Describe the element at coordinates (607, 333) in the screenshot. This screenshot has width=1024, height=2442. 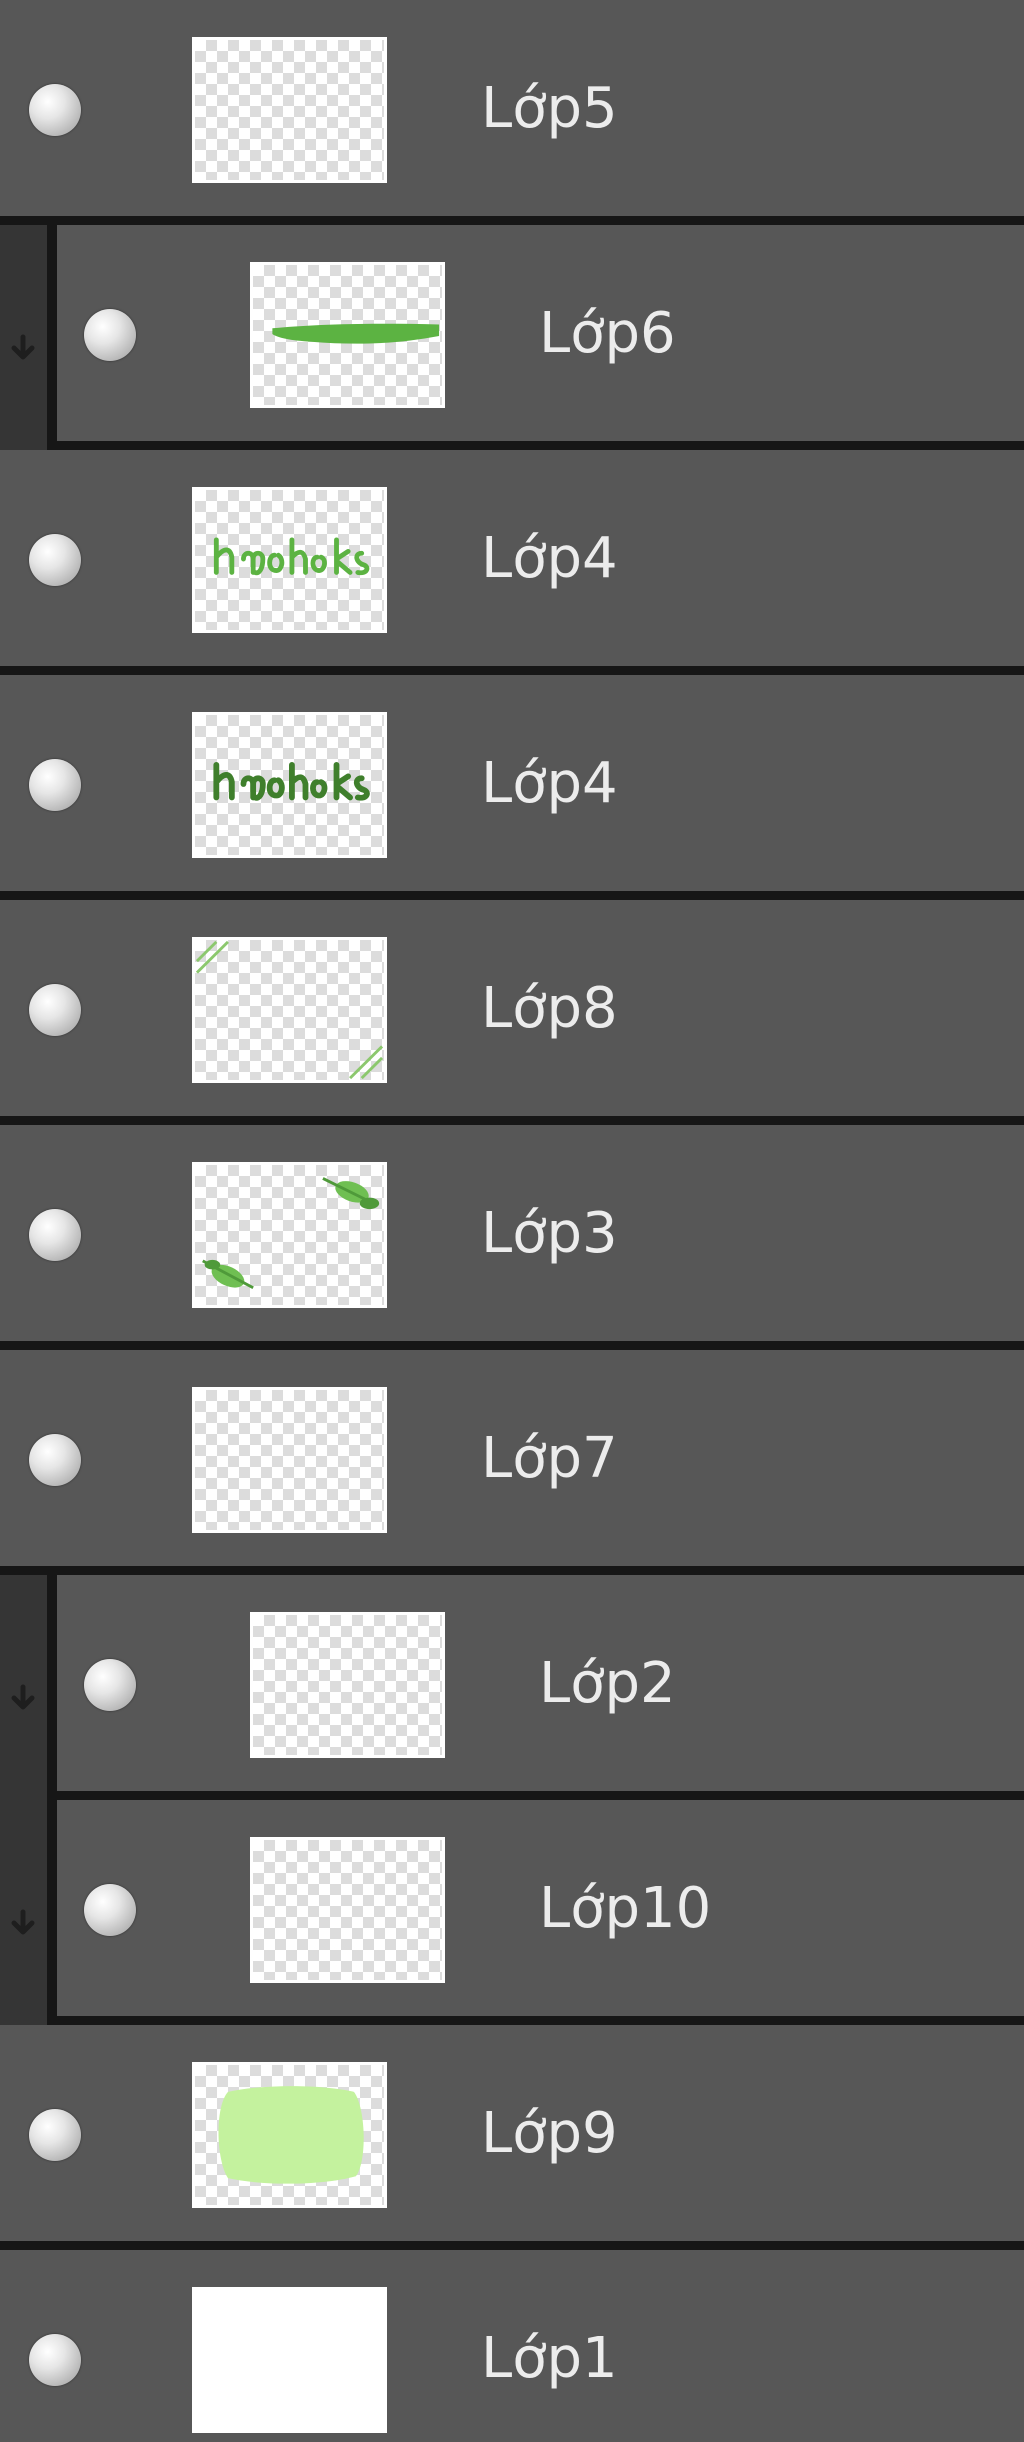
I see `layer-name: Lớp6` at that location.